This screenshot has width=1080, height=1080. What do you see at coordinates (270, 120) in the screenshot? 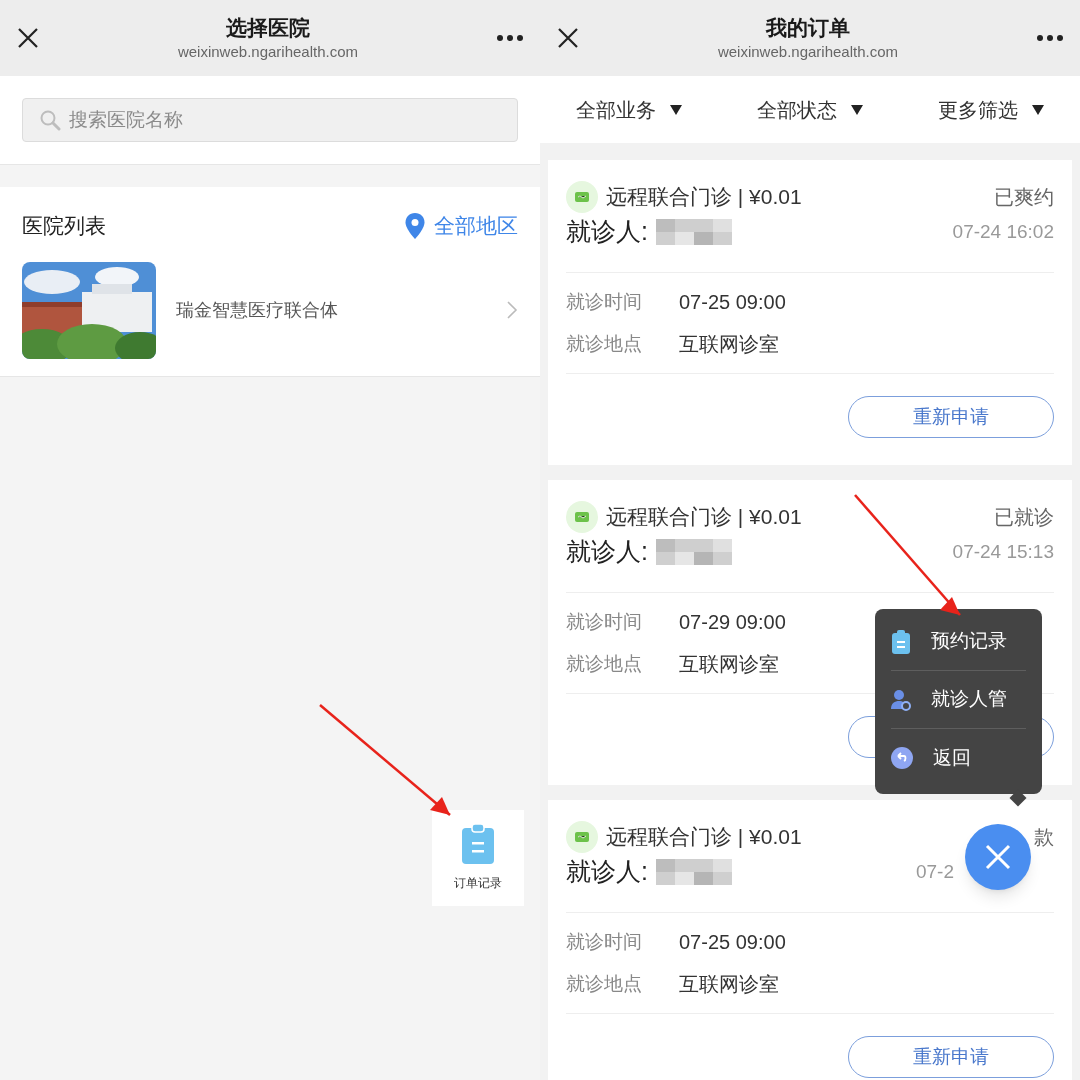
I see `search-field: 搜索医院名称` at bounding box center [270, 120].